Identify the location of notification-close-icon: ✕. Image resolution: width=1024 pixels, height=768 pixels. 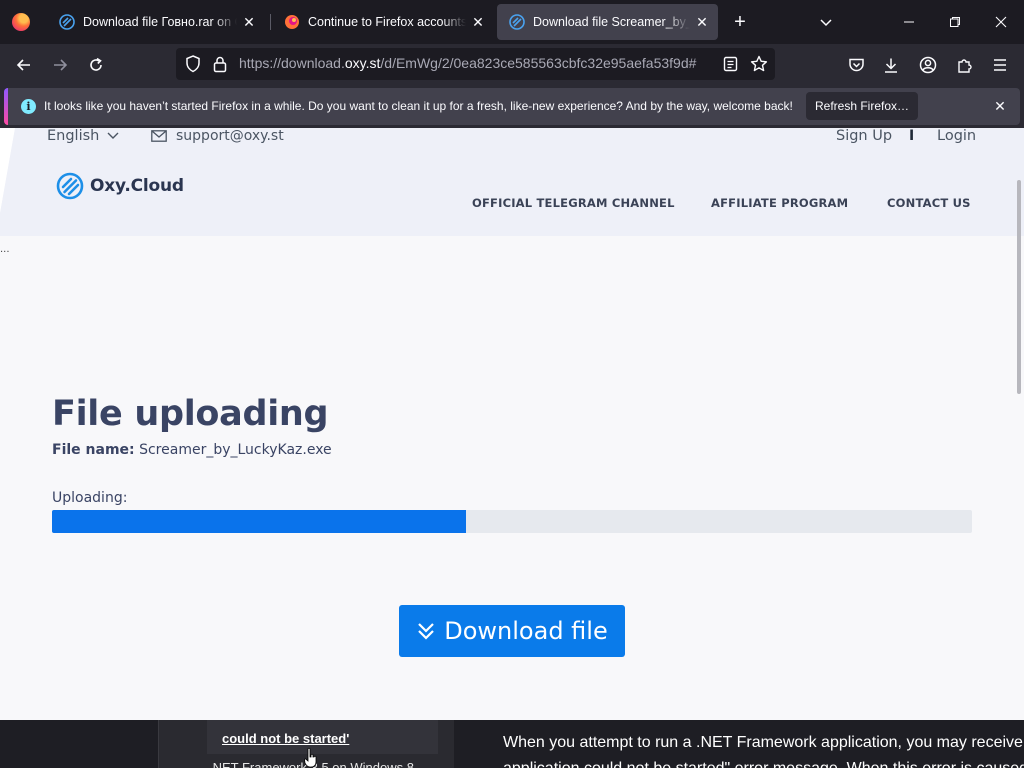
(1000, 106).